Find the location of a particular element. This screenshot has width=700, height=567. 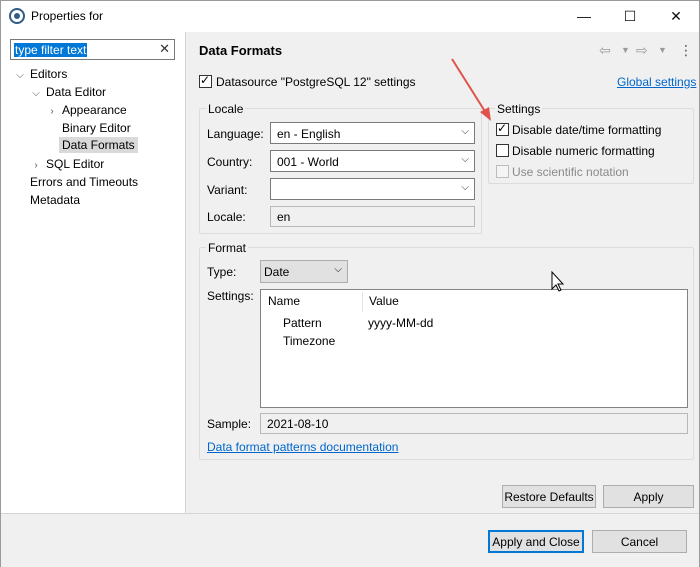

minimize-button: — is located at coordinates (584, 16).